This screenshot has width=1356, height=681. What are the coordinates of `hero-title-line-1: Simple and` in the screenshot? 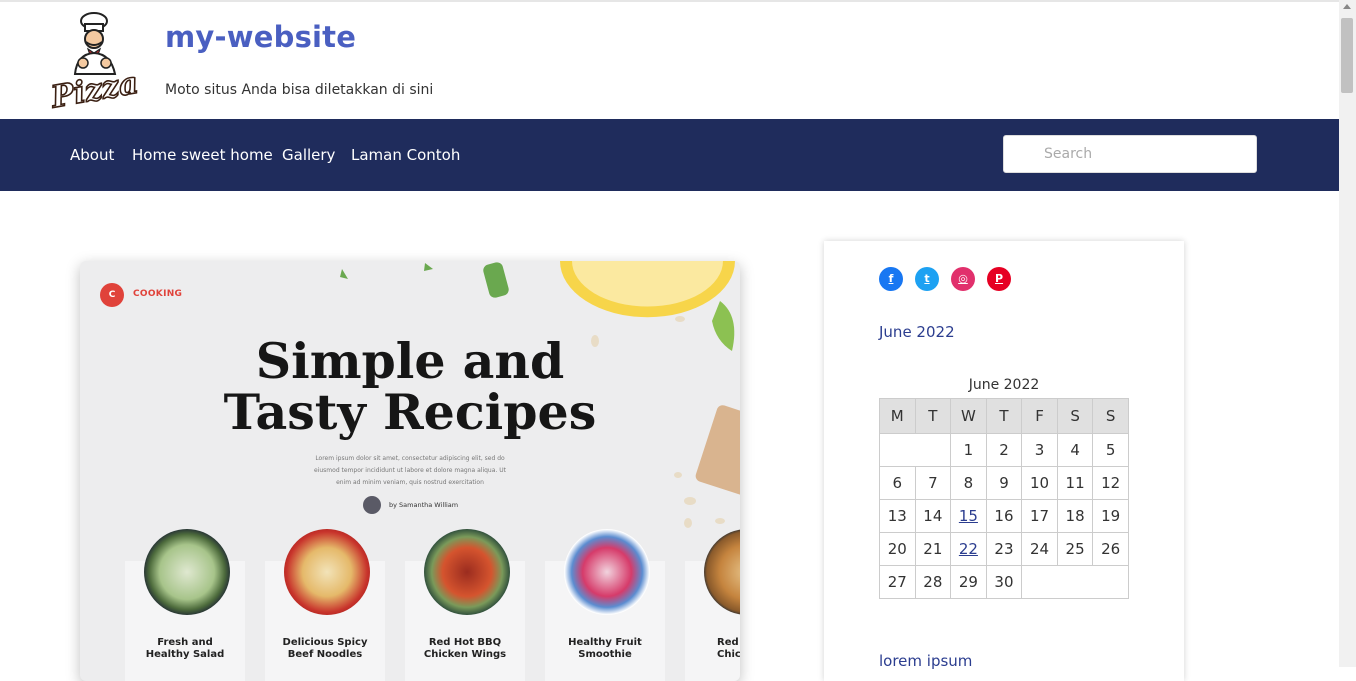 It's located at (410, 361).